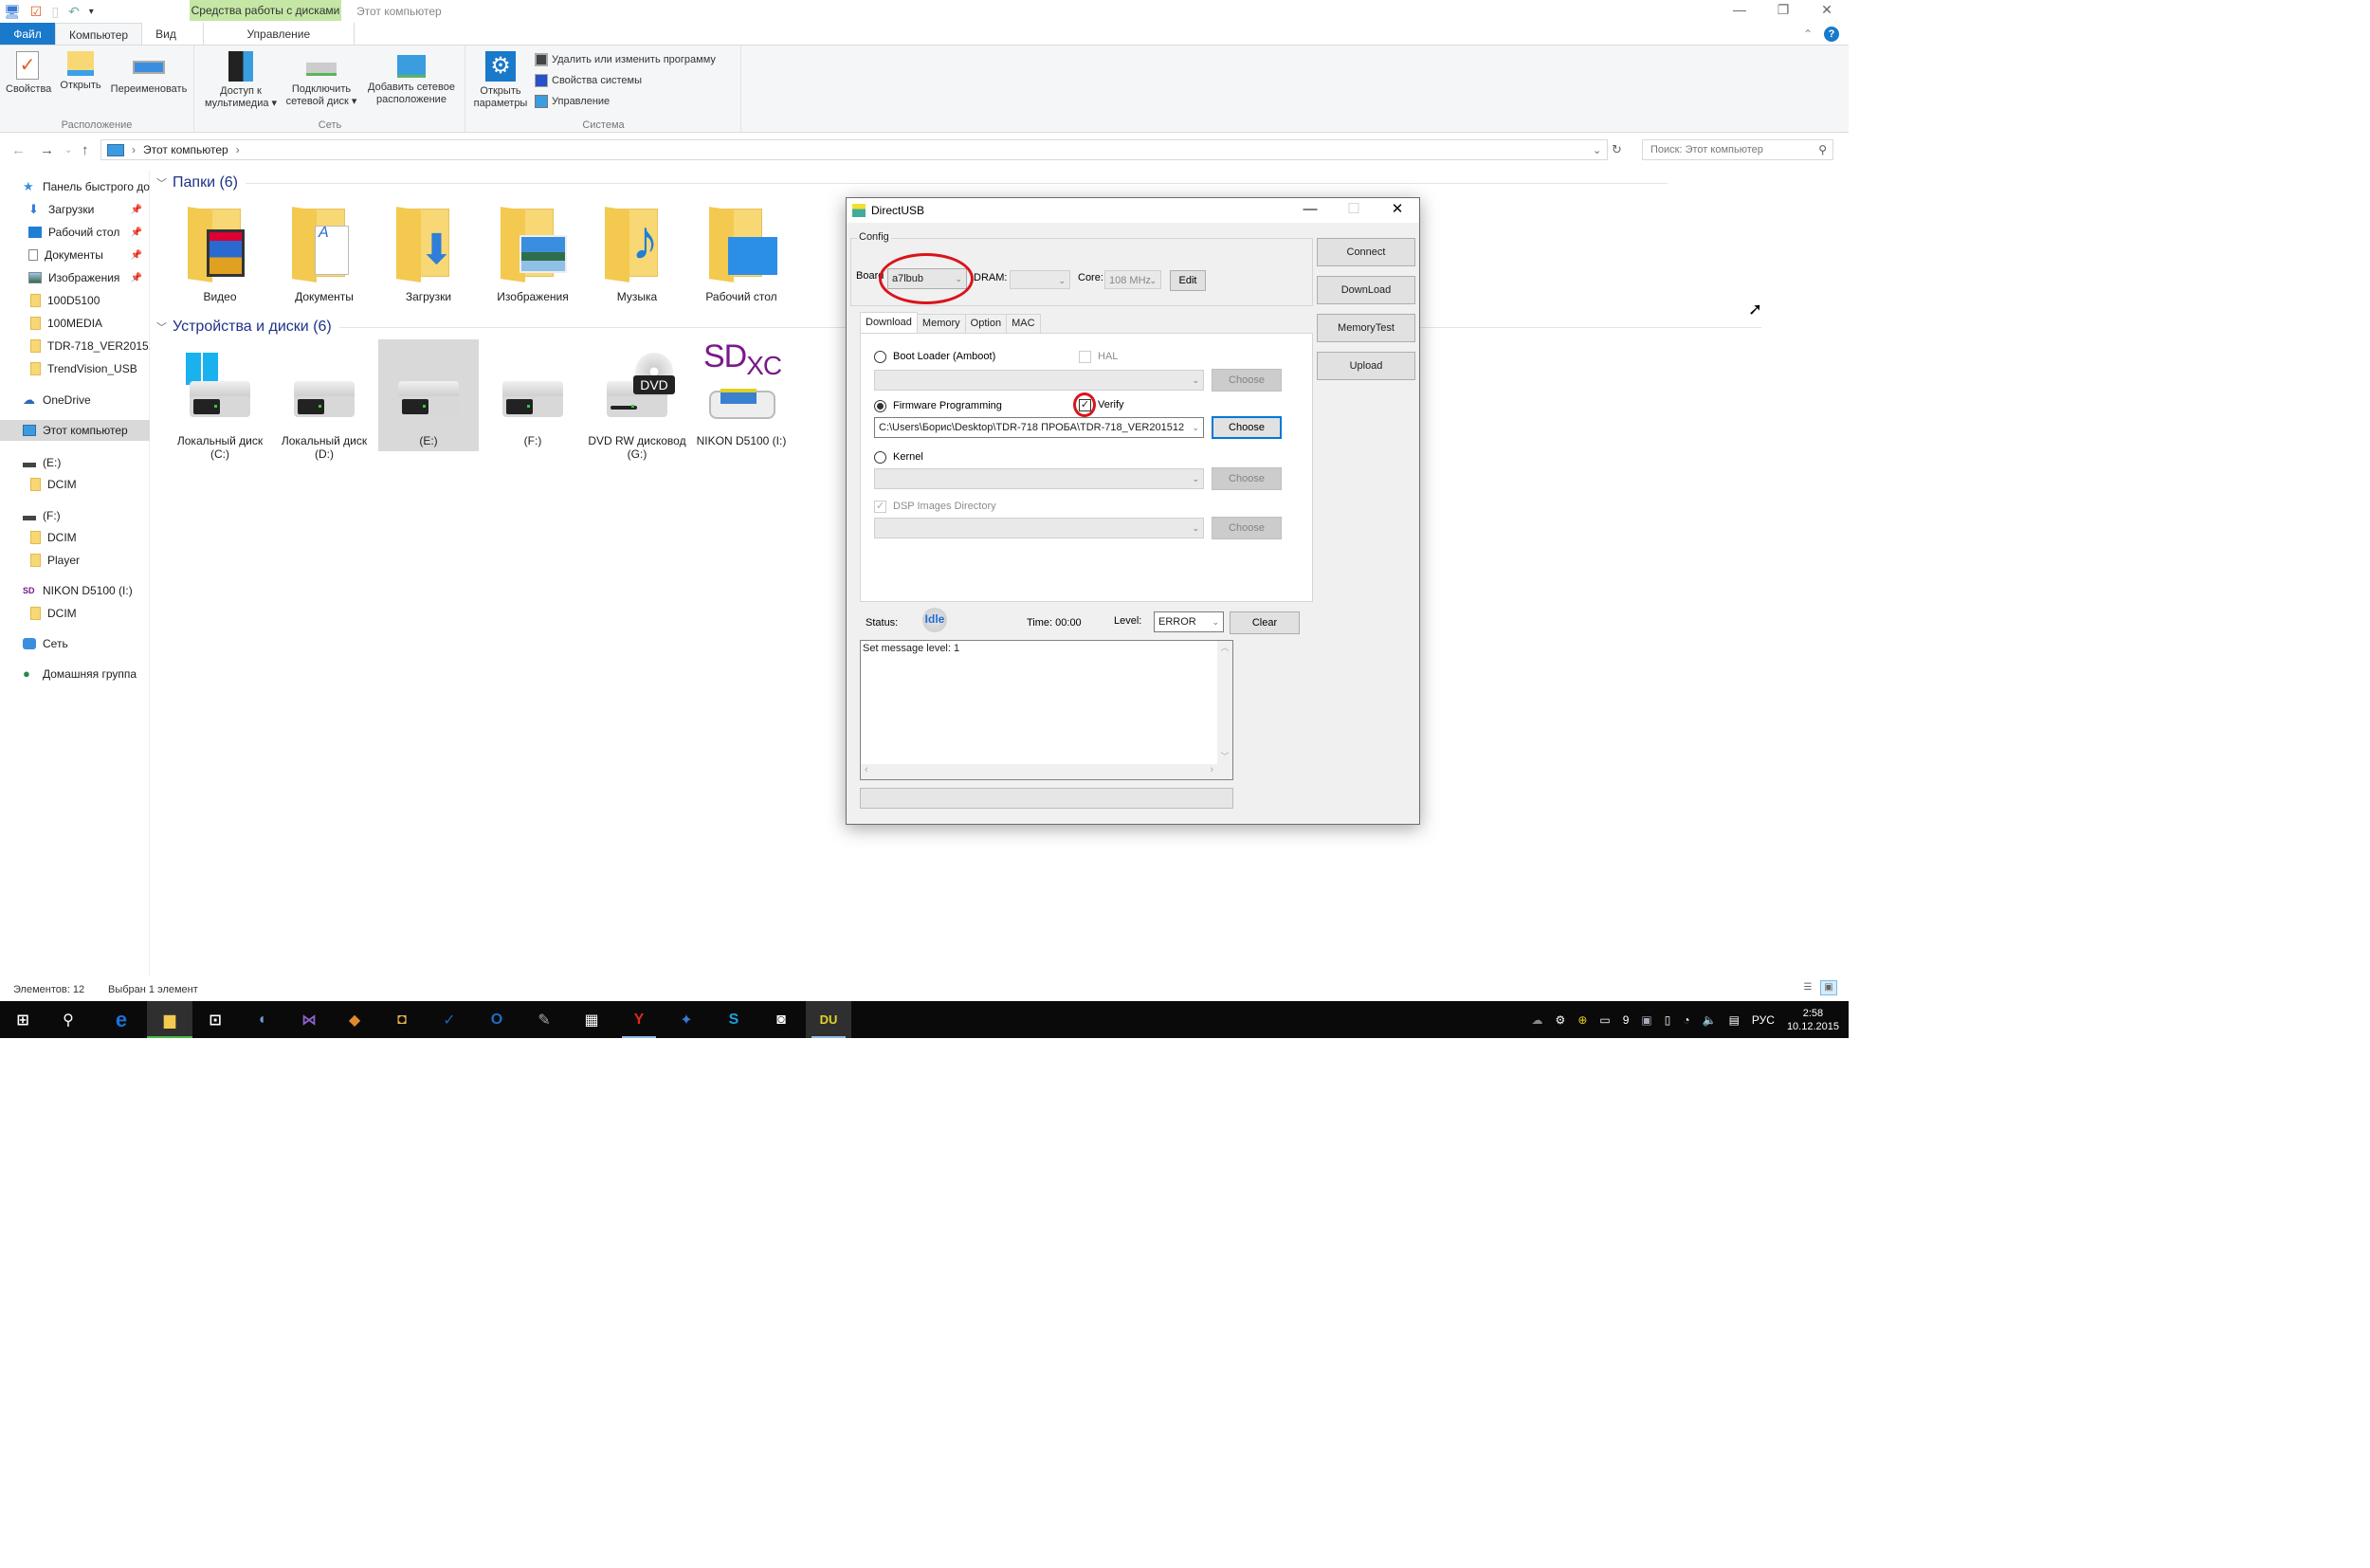 The height and width of the screenshot is (1568, 2370). What do you see at coordinates (1224, 647) in the screenshot?
I see `scroll-up-icon: ︿` at bounding box center [1224, 647].